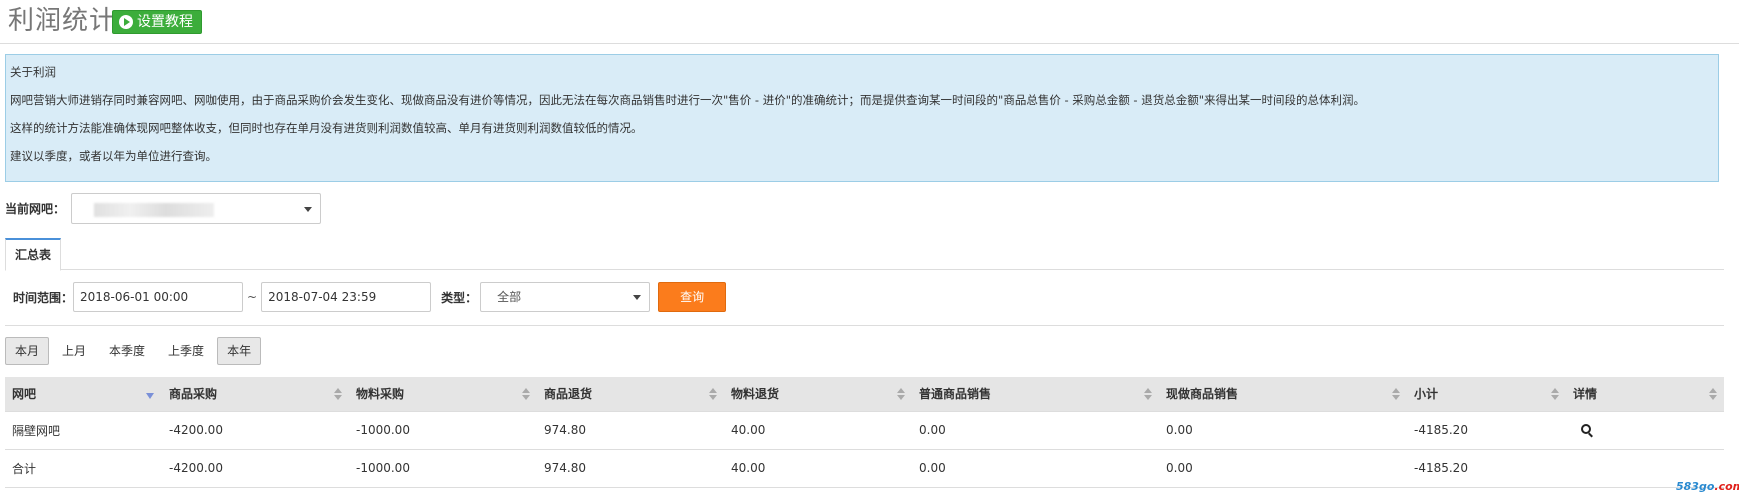 This screenshot has height=501, width=1739. What do you see at coordinates (127, 351) in the screenshot?
I see `period-this-quarter-button: 本季度` at bounding box center [127, 351].